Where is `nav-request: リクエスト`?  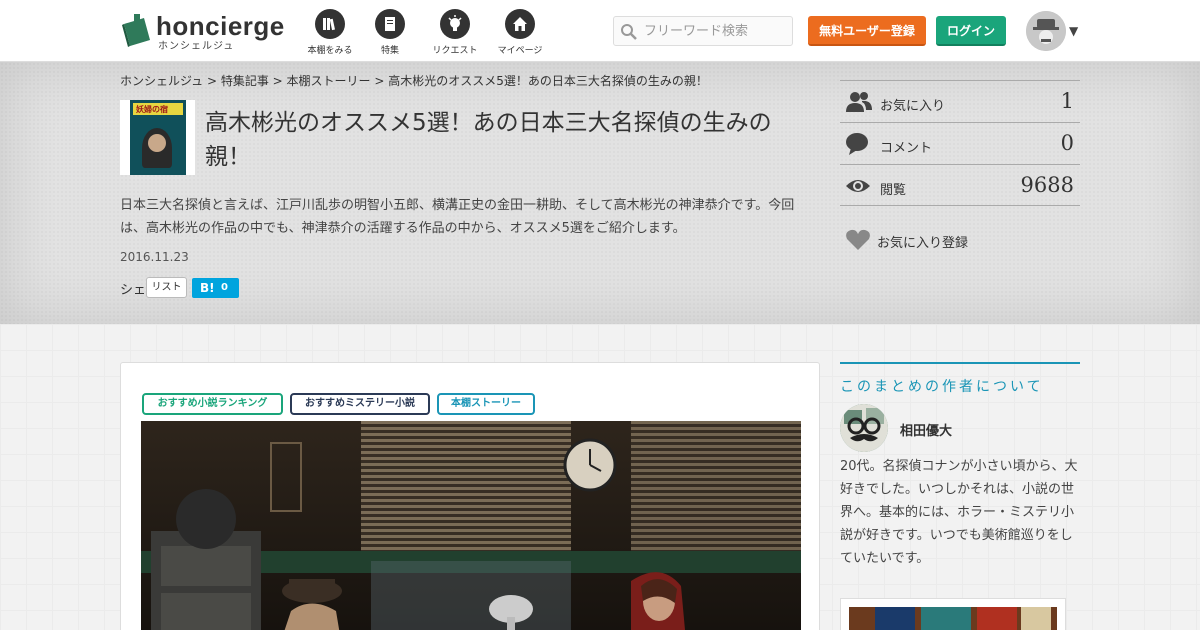
nav-request: リクエスト is located at coordinates (455, 32).